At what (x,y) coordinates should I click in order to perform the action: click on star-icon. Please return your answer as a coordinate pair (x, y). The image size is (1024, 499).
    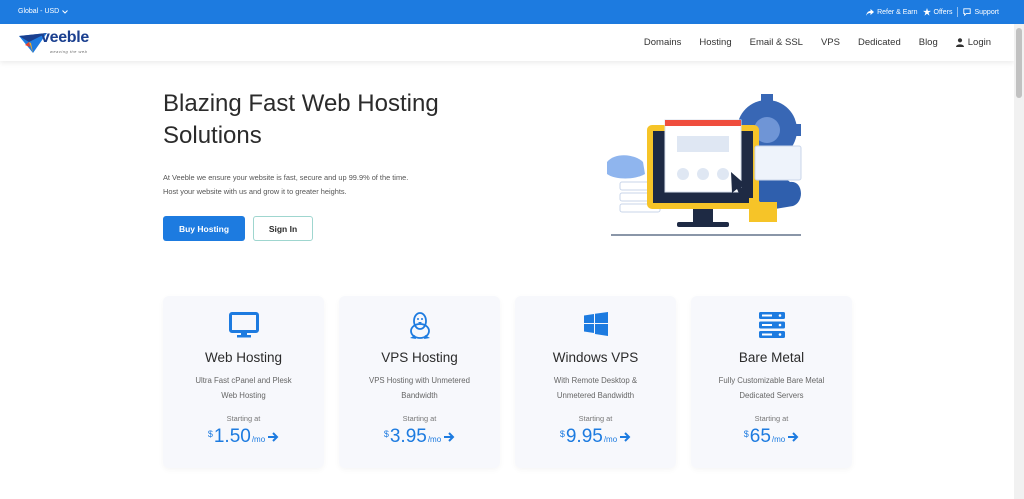
    Looking at the image, I should click on (926, 12).